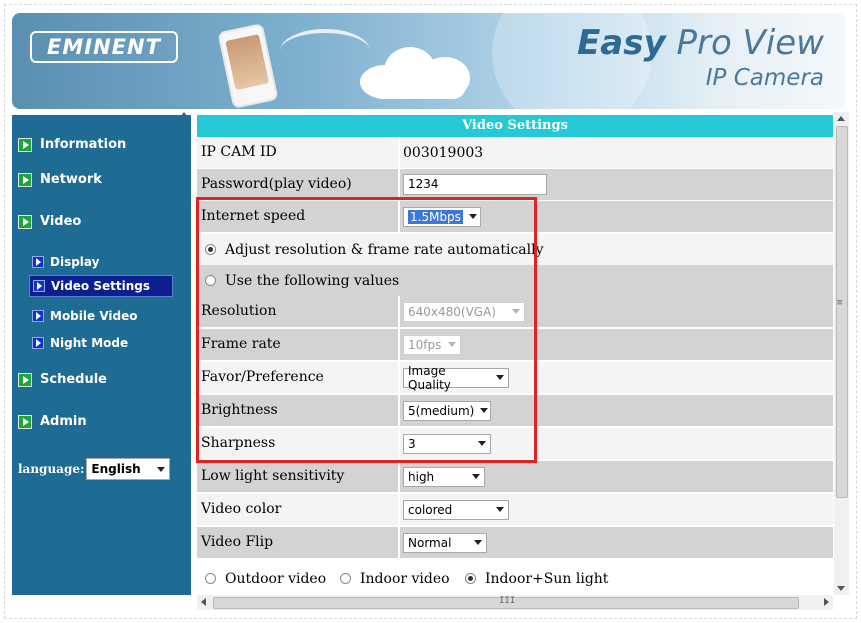 This screenshot has width=861, height=623. Describe the element at coordinates (203, 602) in the screenshot. I see `scroll-left-icon` at that location.